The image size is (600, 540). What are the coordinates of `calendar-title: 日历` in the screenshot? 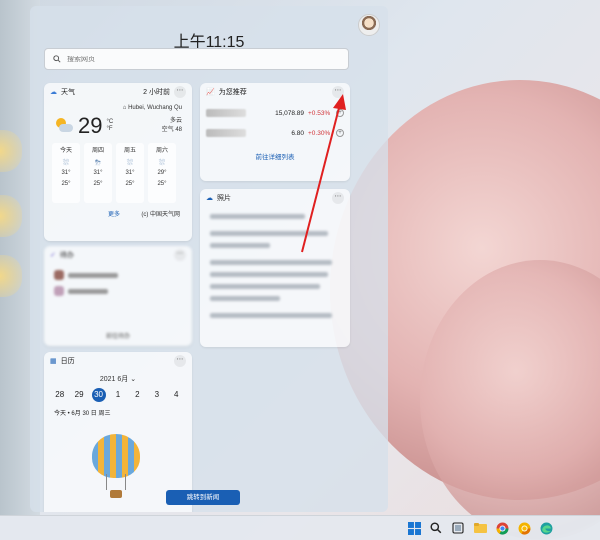 It's located at (67, 361).